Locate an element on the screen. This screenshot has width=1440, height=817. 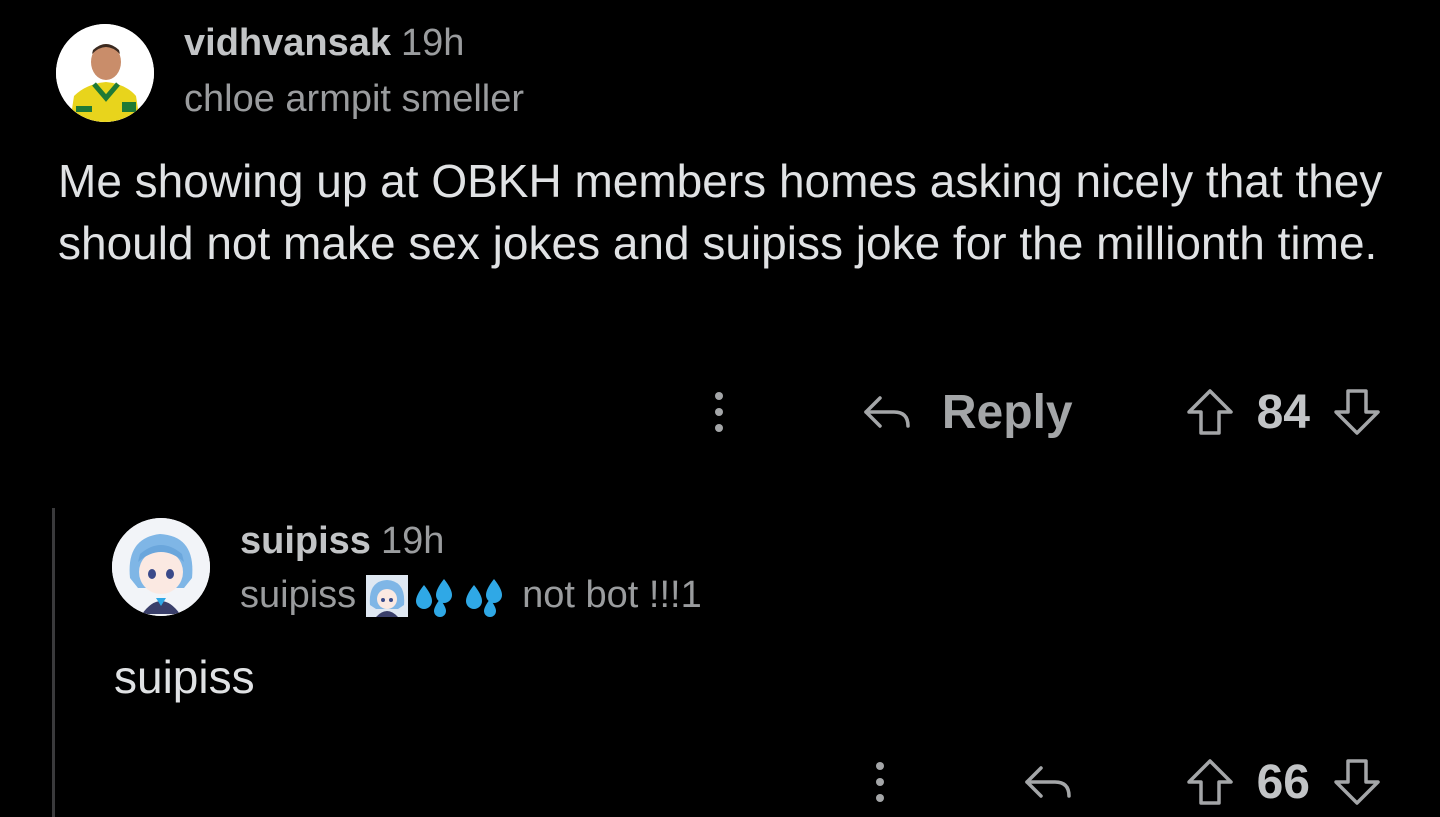
user-flair: suipiss not bot !!!1 is located at coordinates (471, 595).